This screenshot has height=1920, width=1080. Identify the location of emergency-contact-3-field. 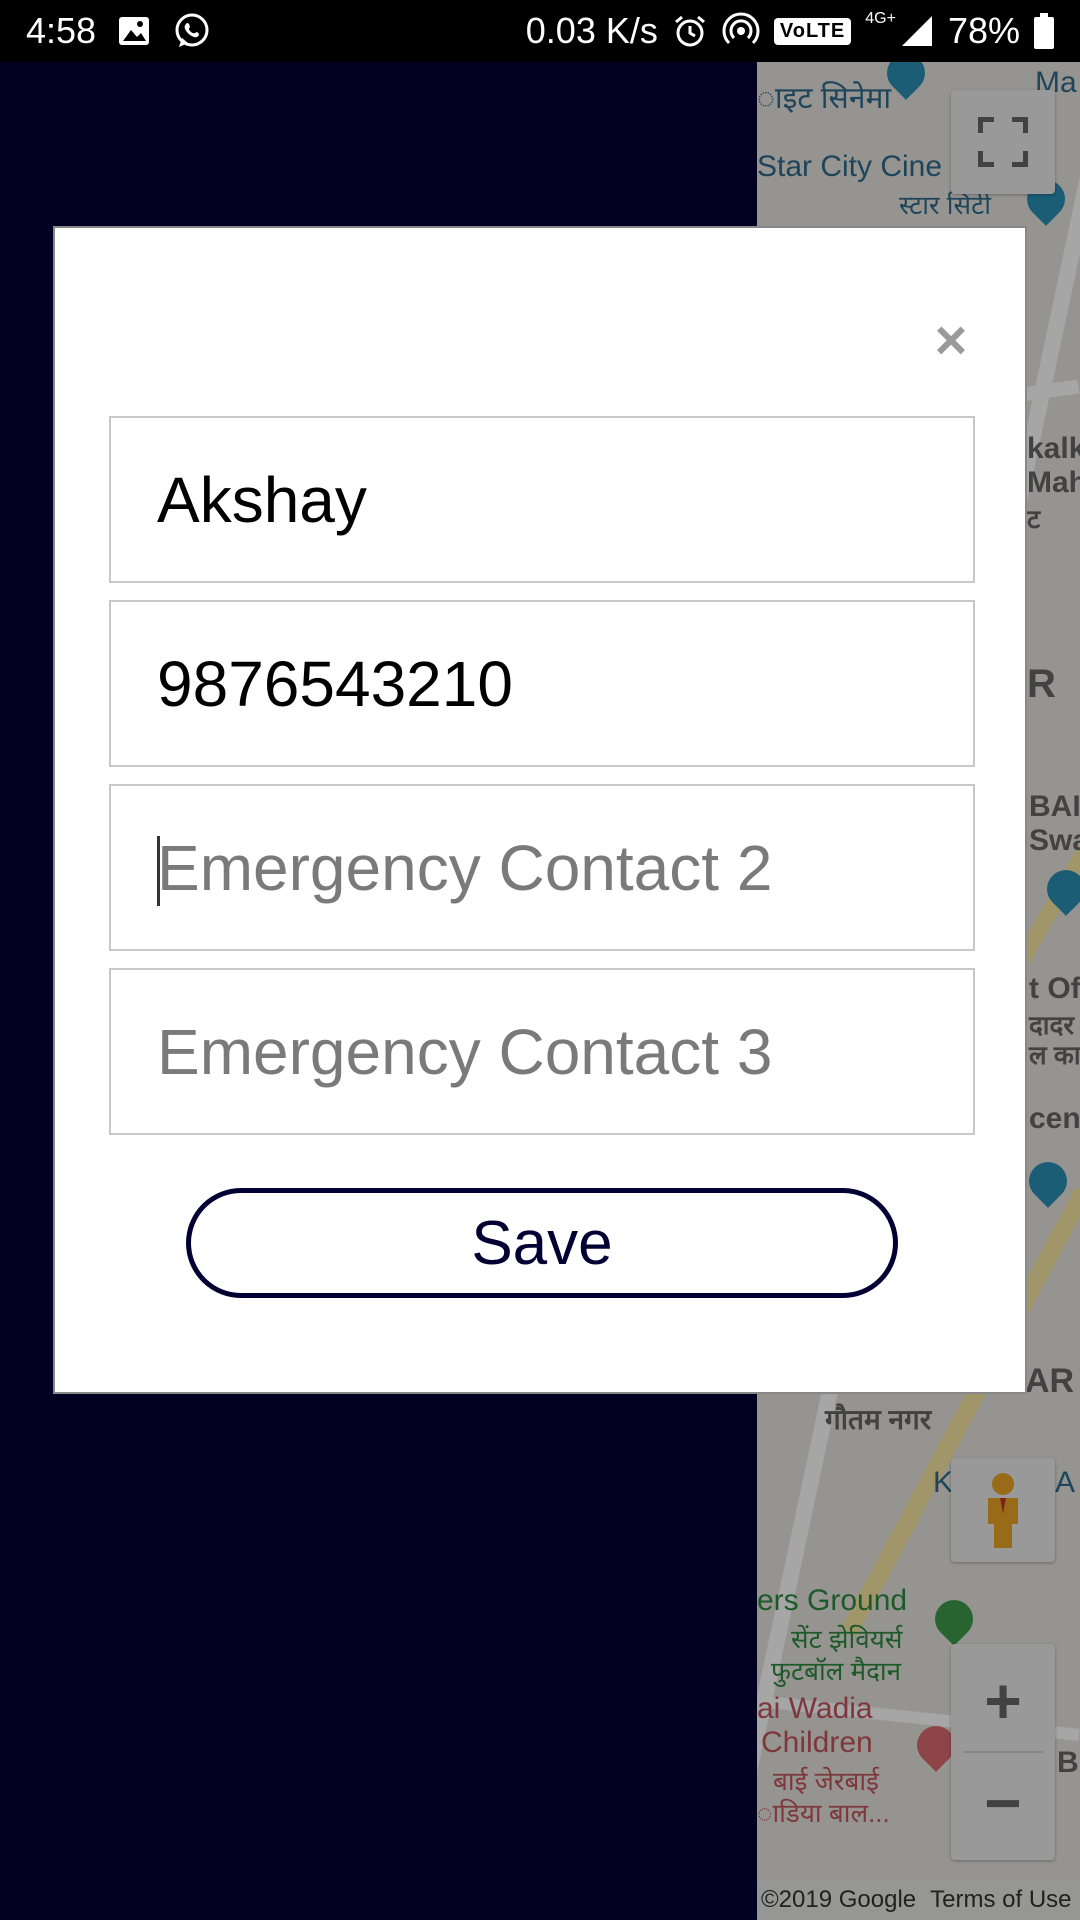
(542, 1051).